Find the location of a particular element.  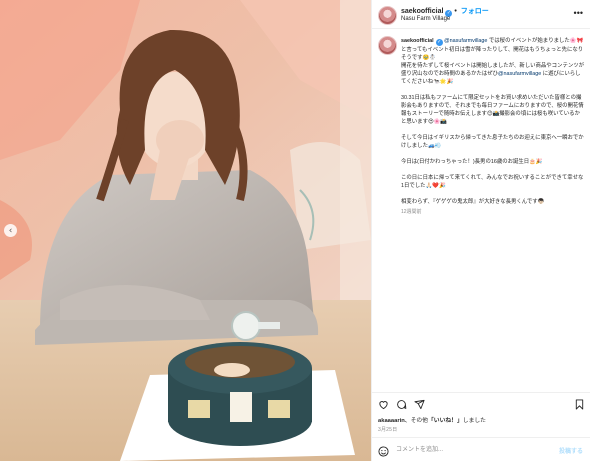

carousel-dot-active is located at coordinates (150, 454).